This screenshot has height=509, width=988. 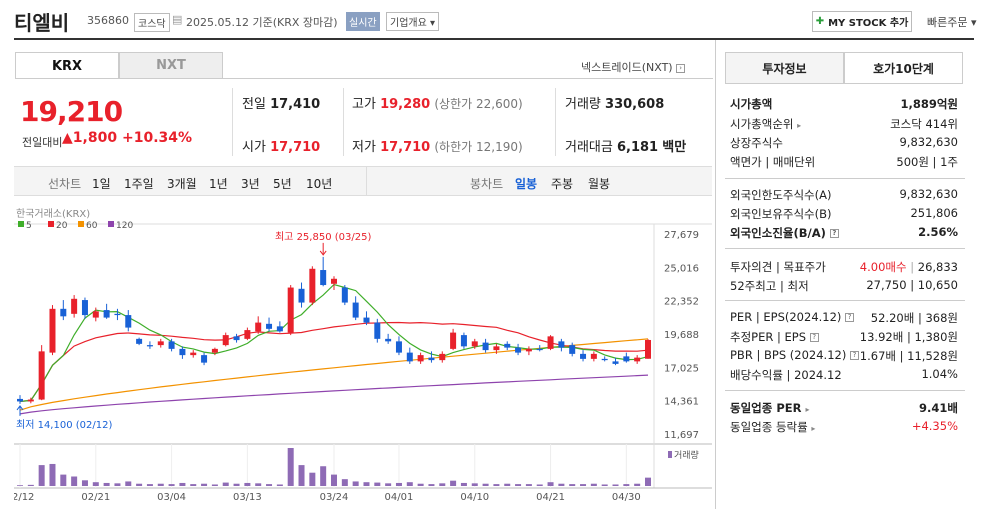 I want to click on quote-divider, so click(x=555, y=122).